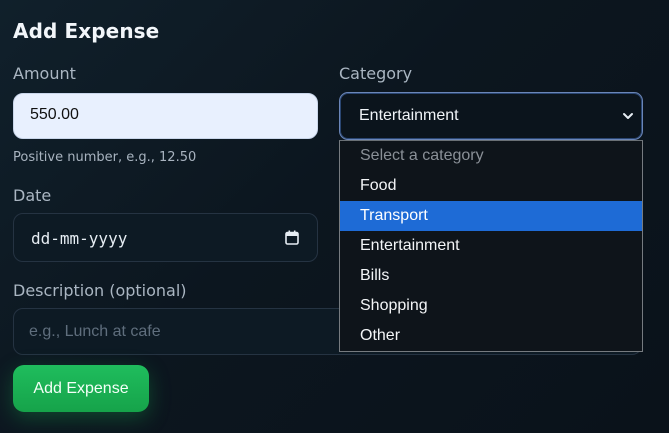  Describe the element at coordinates (54, 114) in the screenshot. I see `amount-value: 550.00` at that location.